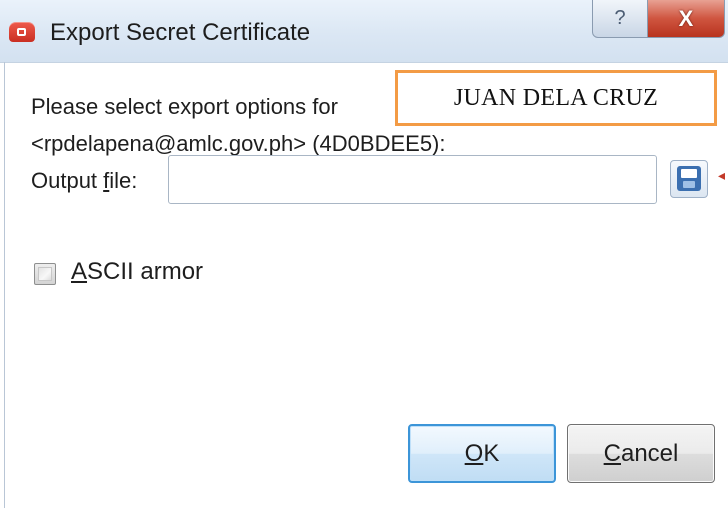 This screenshot has width=728, height=508. Describe the element at coordinates (491, 453) in the screenshot. I see `ok-label-rest: K` at that location.